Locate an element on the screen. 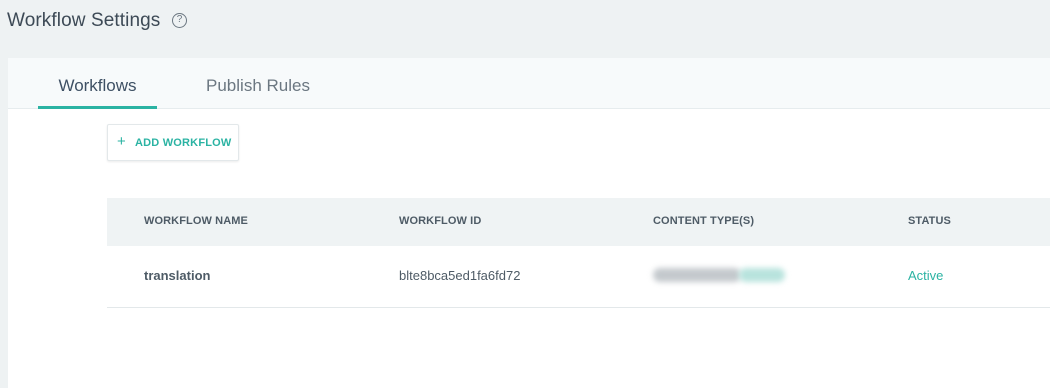 This screenshot has height=388, width=1050. content-types-redacted is located at coordinates (697, 275).